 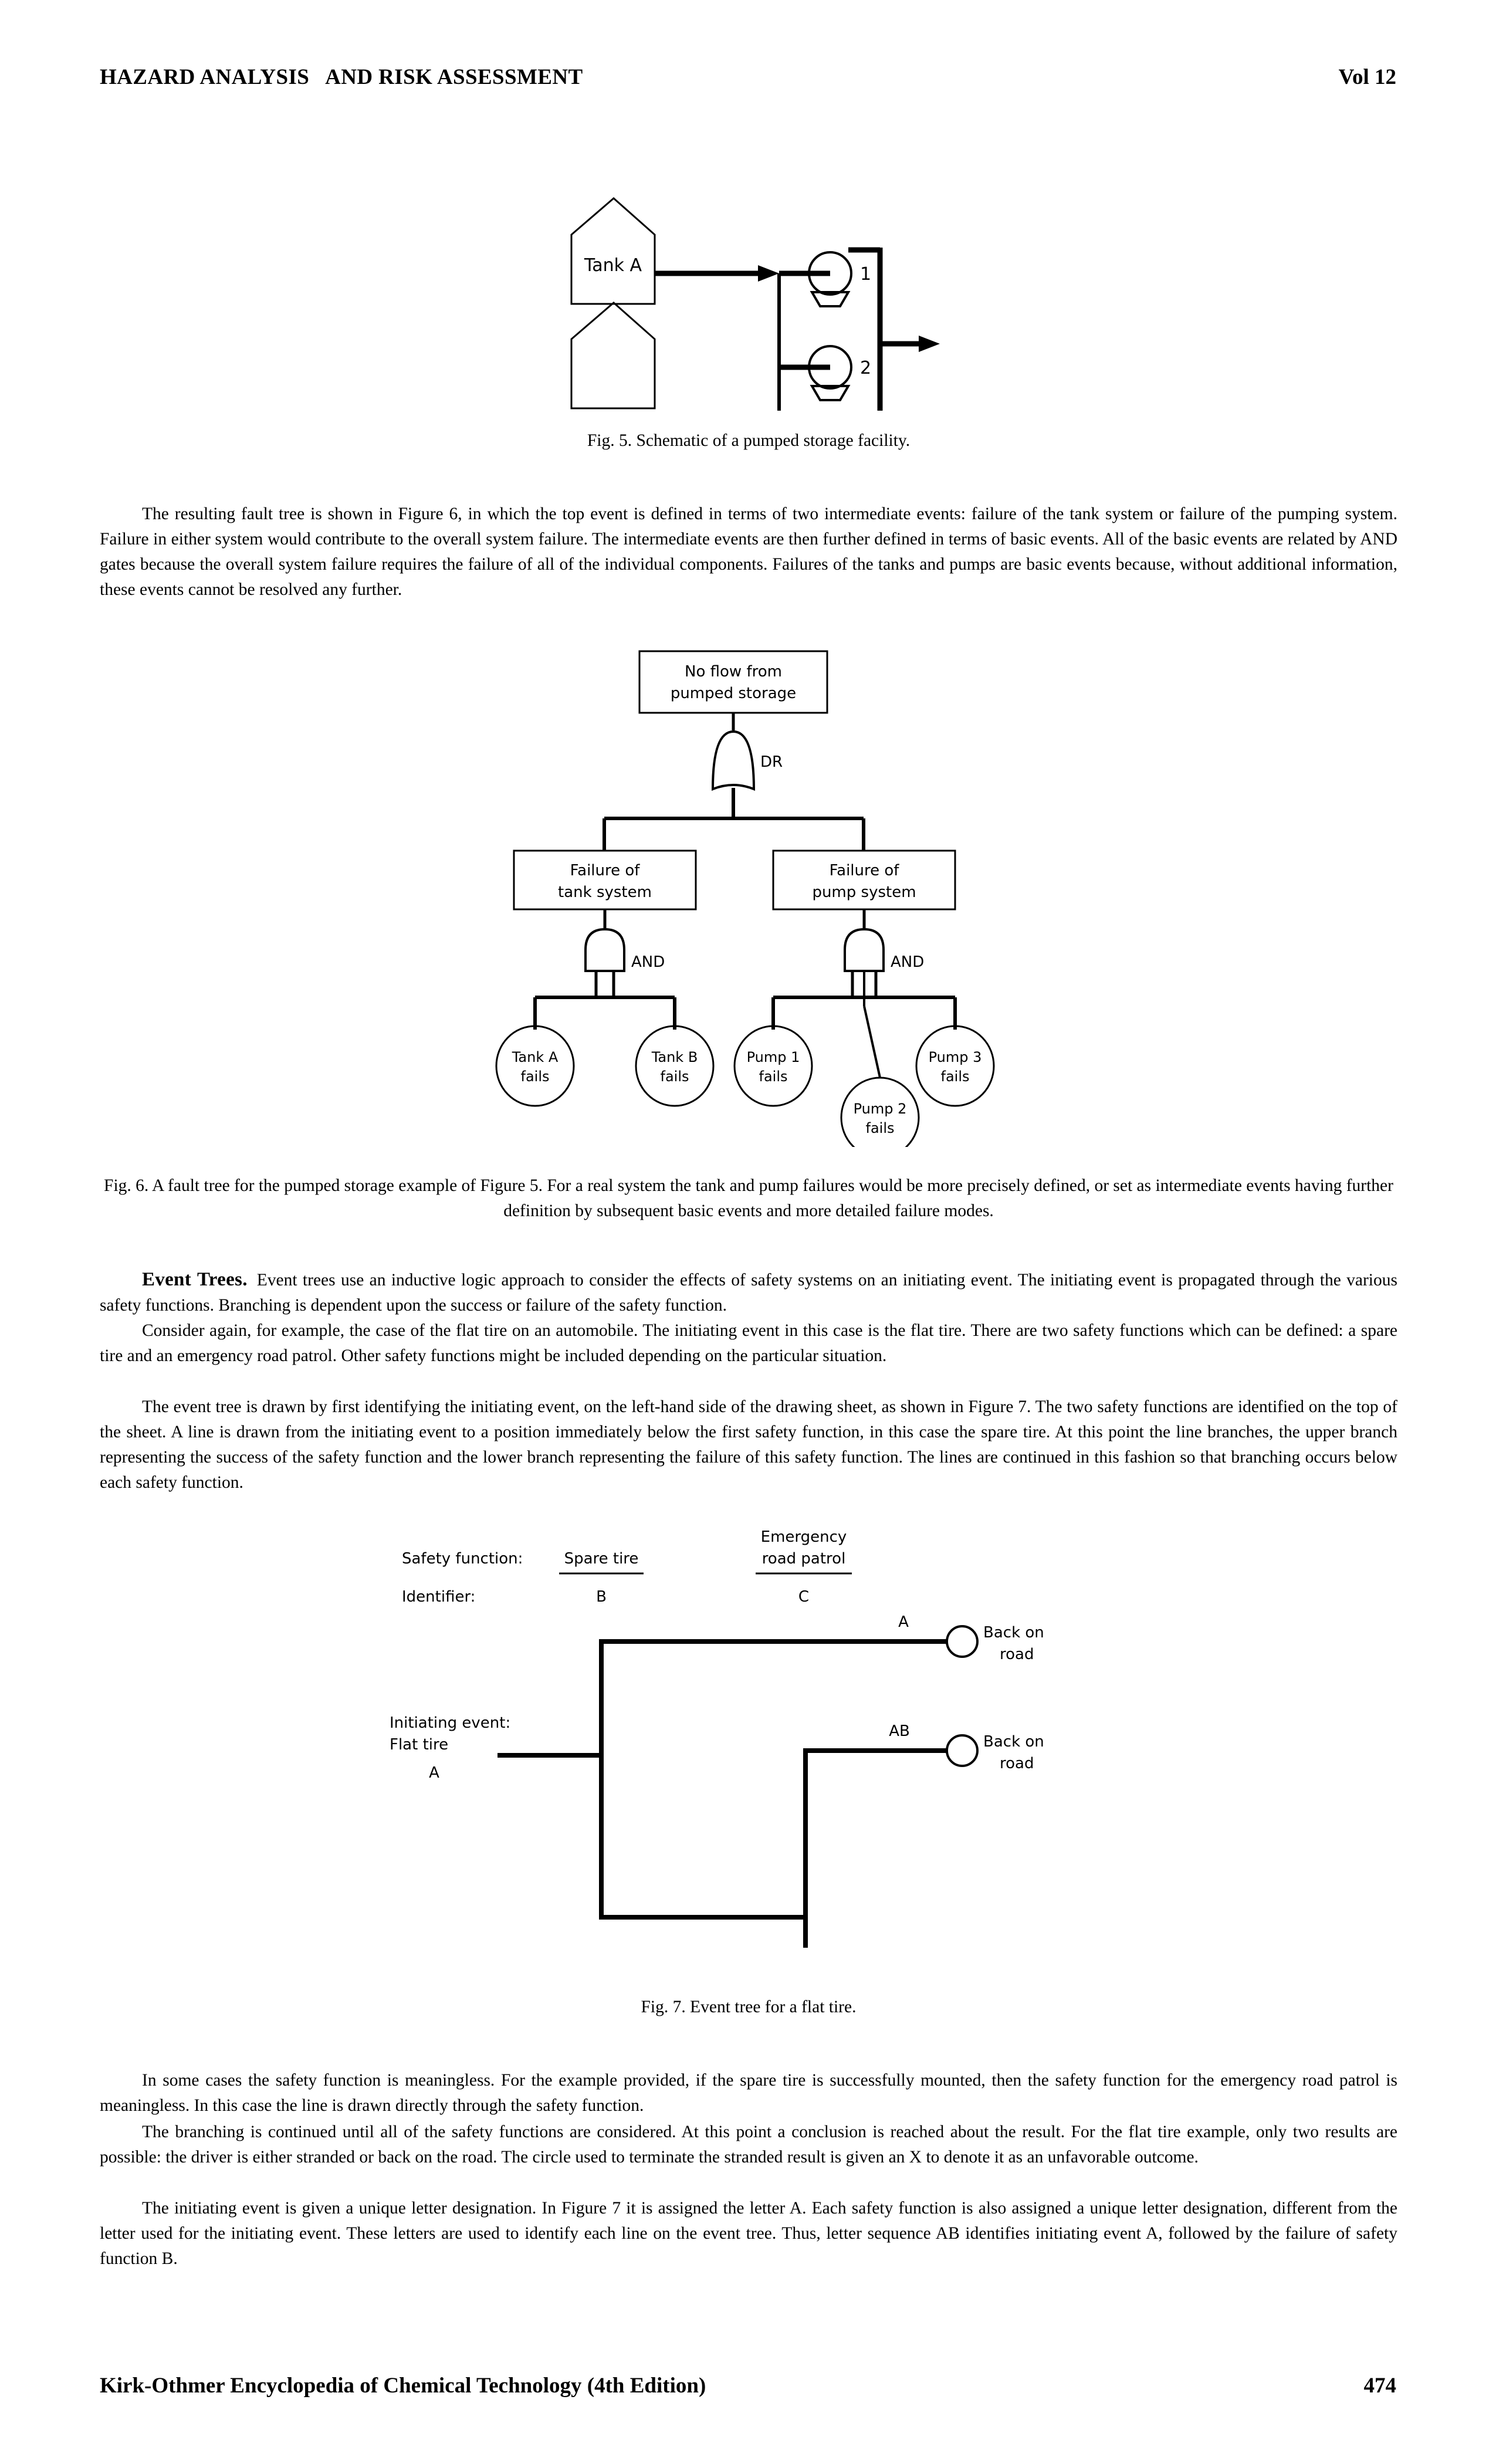 I want to click on figure-5-svg: Tank A Tank B, so click(x=755, y=304).